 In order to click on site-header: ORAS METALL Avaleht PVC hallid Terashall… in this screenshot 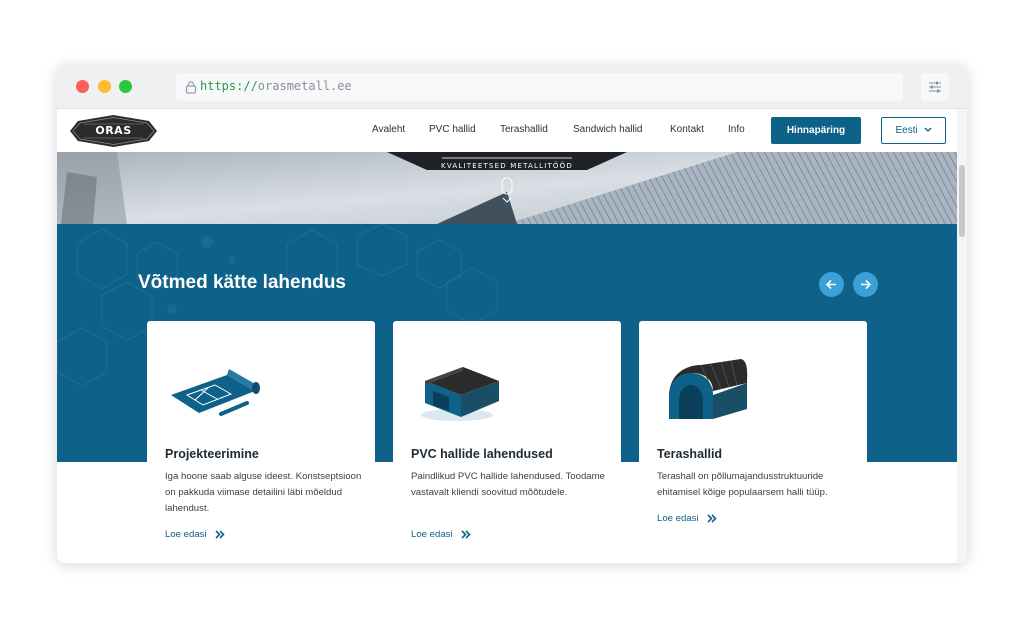, I will do `click(507, 141)`.